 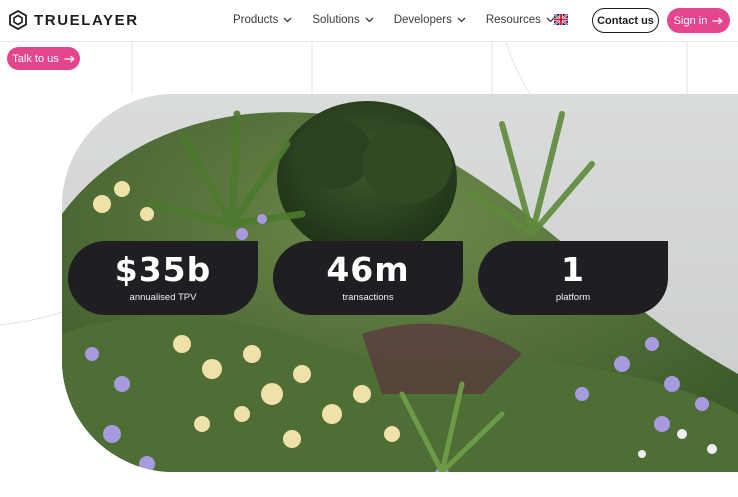 What do you see at coordinates (625, 20) in the screenshot?
I see `contact-us-button: Contact us` at bounding box center [625, 20].